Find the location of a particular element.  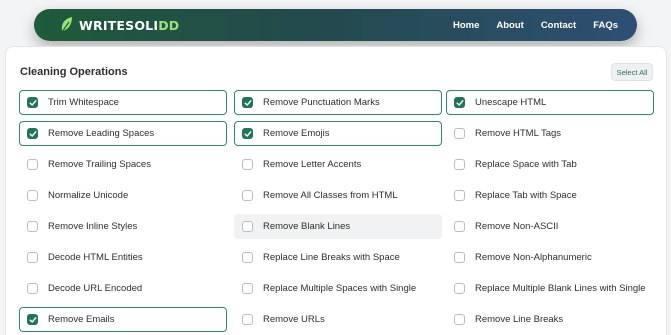

option-label: Trim Whitespace is located at coordinates (83, 102).